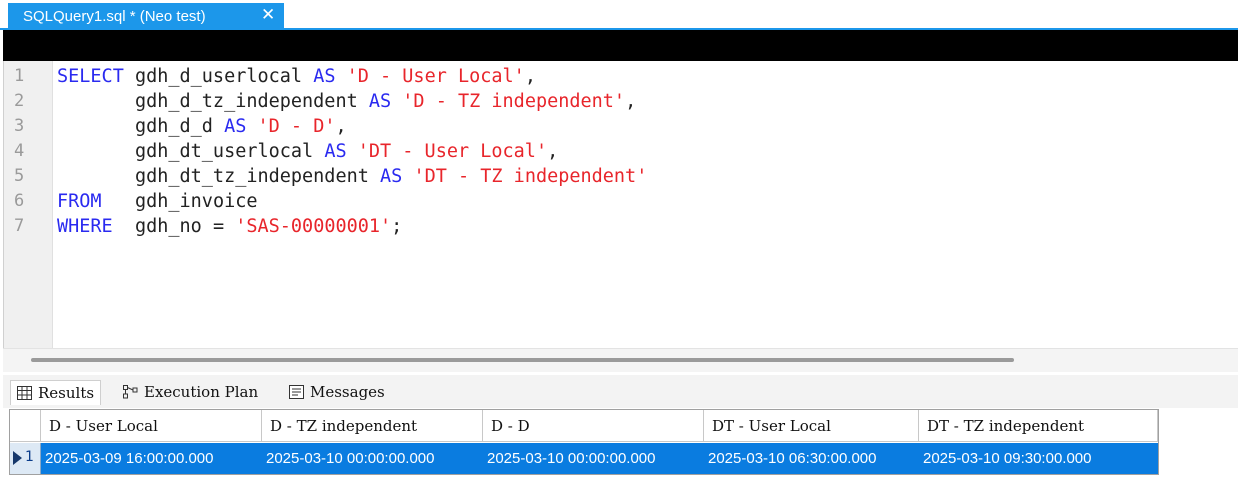  Describe the element at coordinates (19, 101) in the screenshot. I see `line-number: 2` at that location.